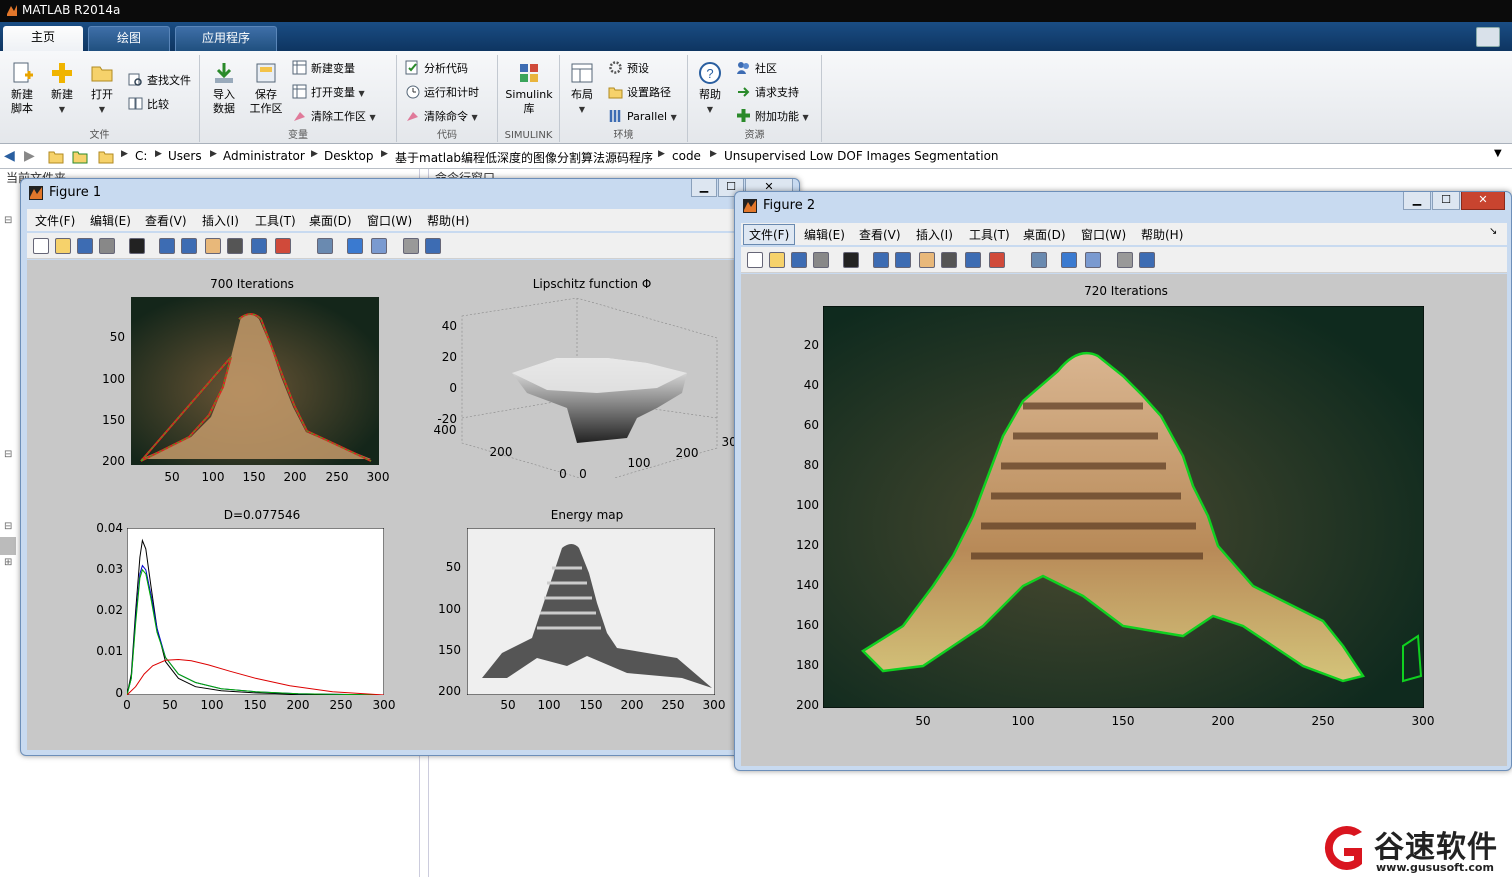 Image resolution: width=1512 pixels, height=877 pixels. Describe the element at coordinates (861, 156) in the screenshot. I see `breadcrumb-current: Unsupervised Low DOF Images Segmentation` at that location.